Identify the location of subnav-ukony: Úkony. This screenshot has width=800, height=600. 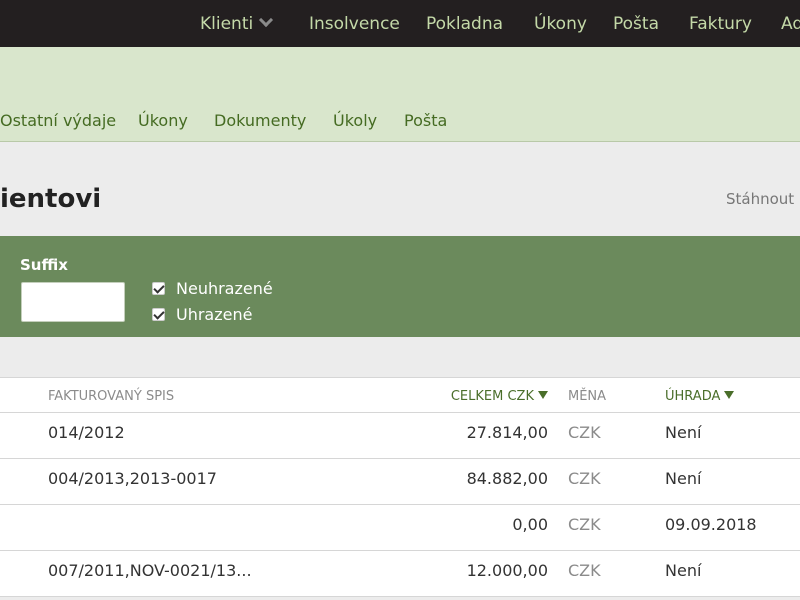
(163, 121).